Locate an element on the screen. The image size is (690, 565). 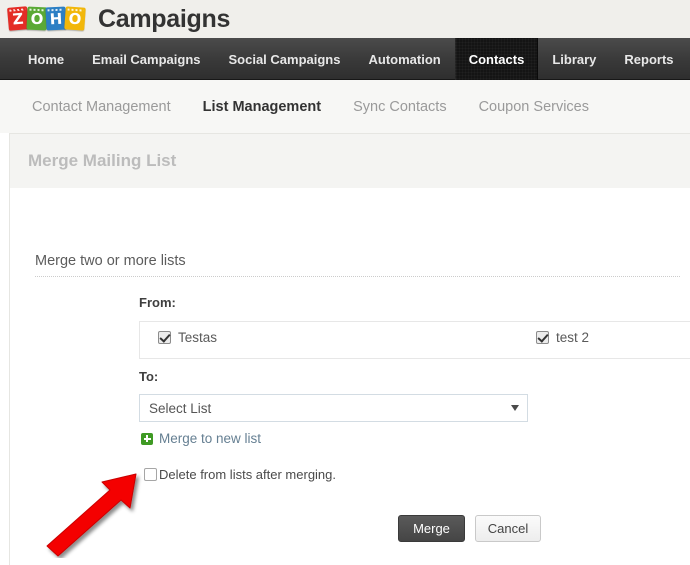
checkbox-testas is located at coordinates (164, 337).